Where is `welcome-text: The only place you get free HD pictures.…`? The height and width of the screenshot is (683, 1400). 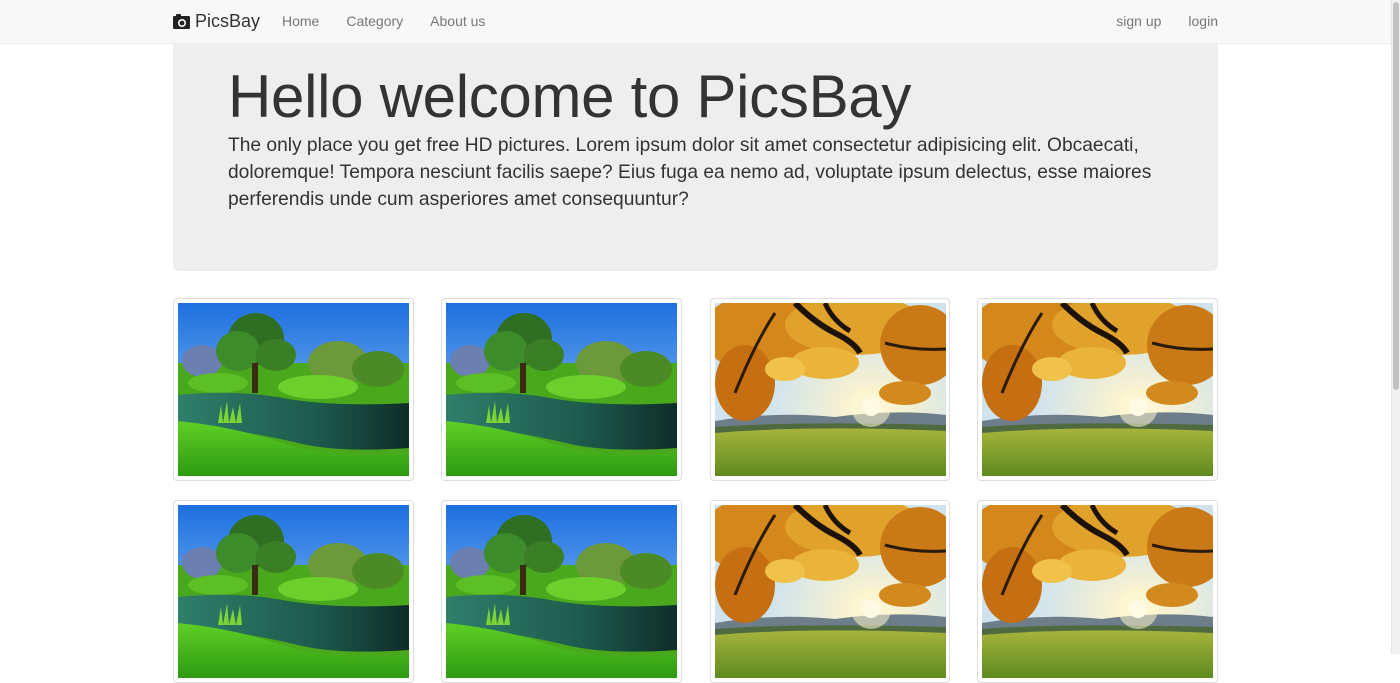
welcome-text: The only place you get free HD pictures.… is located at coordinates (690, 172).